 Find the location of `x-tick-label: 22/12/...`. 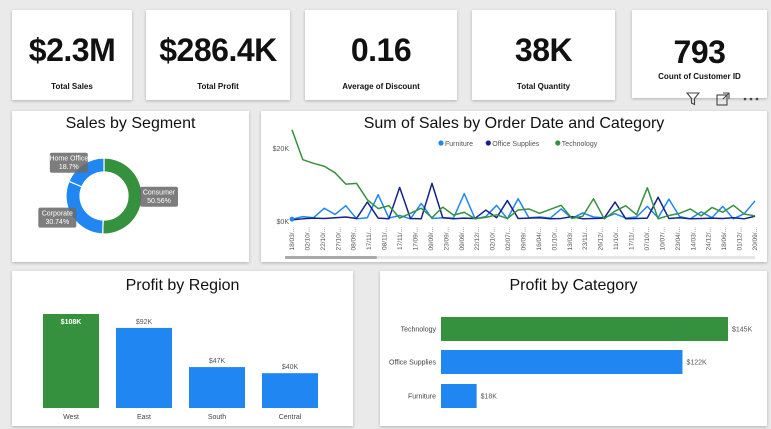

x-tick-label: 22/12/... is located at coordinates (477, 239).